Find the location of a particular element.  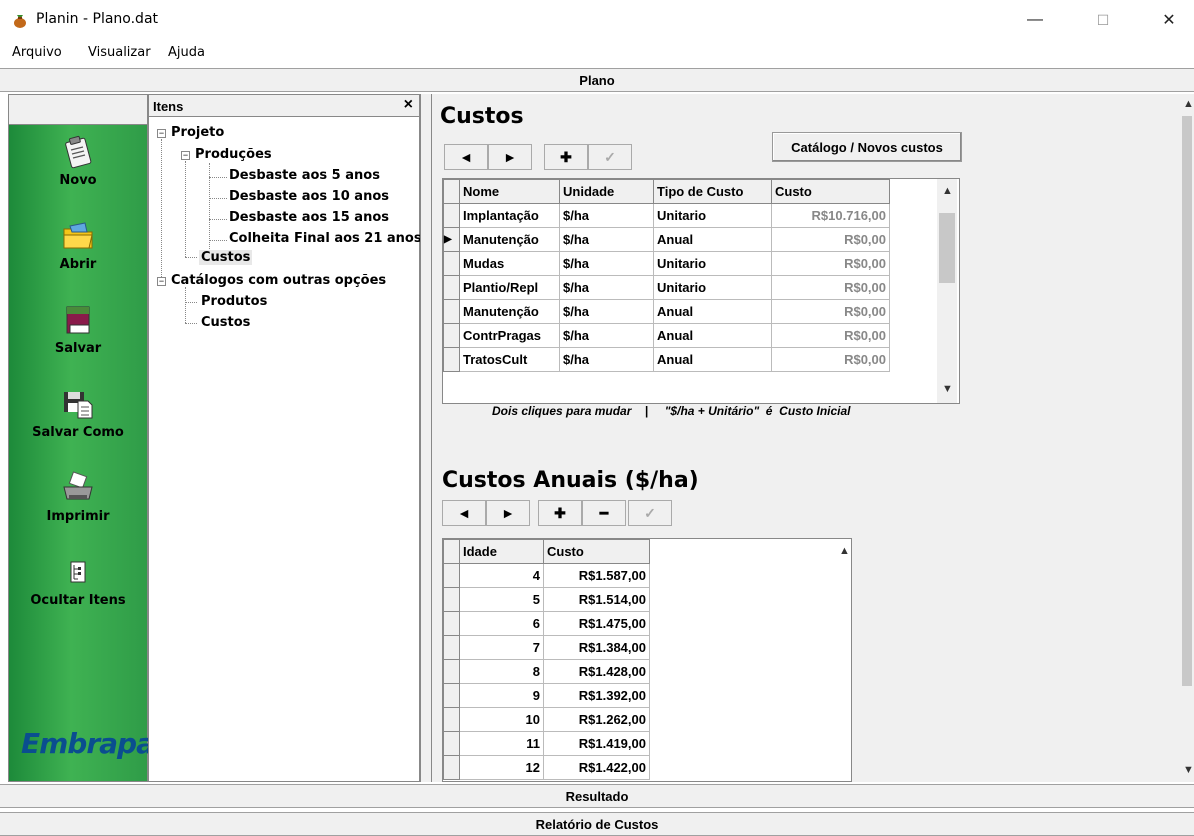

tree-node-colheita-final: Colheita Final aos 21 anos is located at coordinates (325, 238).